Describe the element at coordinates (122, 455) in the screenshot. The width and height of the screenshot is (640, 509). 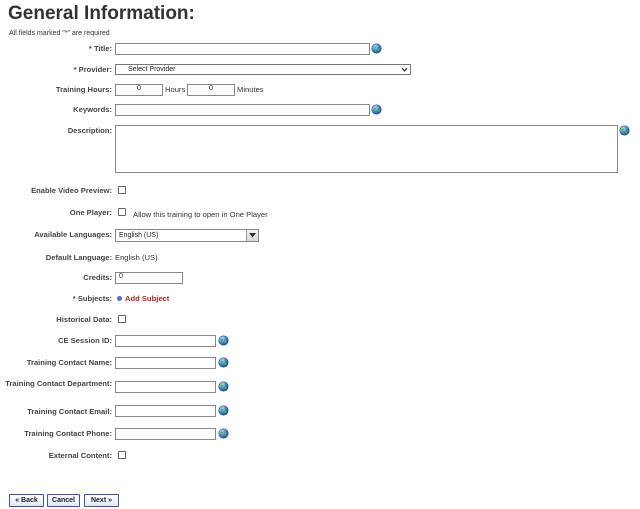
I see `external-checkbox` at that location.